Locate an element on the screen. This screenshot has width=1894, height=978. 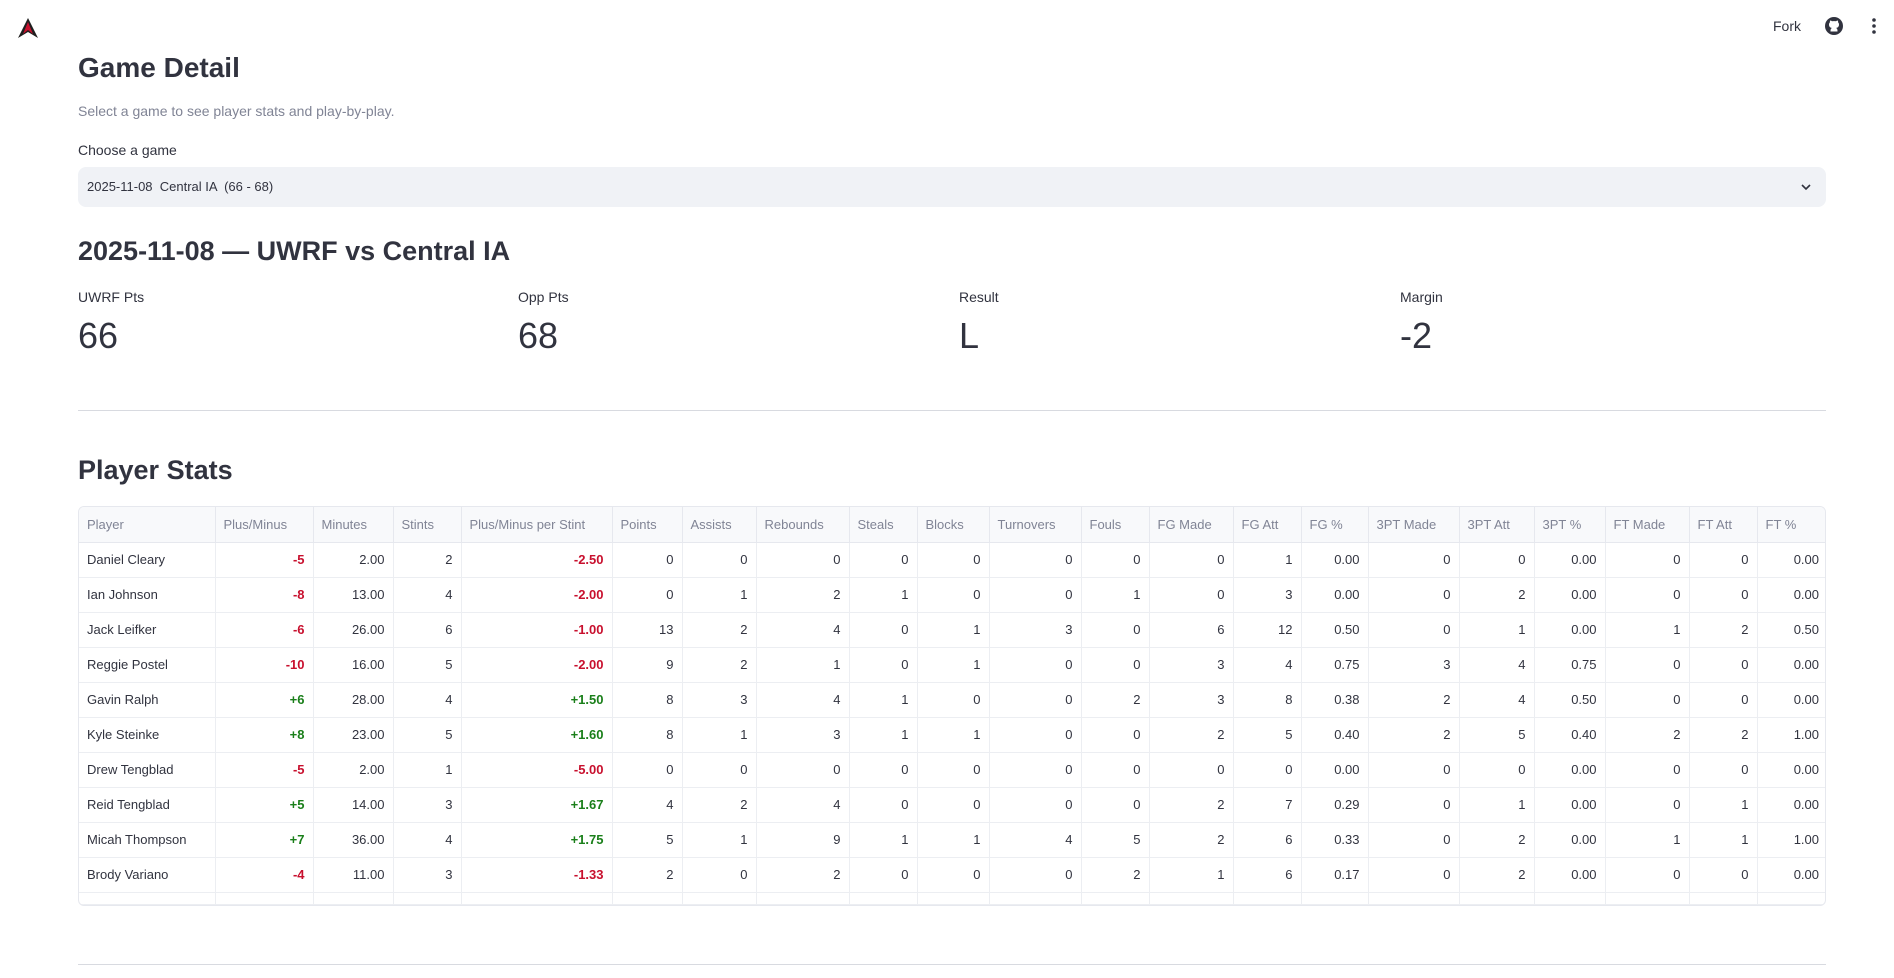
column-header: FG % is located at coordinates (1335, 525).